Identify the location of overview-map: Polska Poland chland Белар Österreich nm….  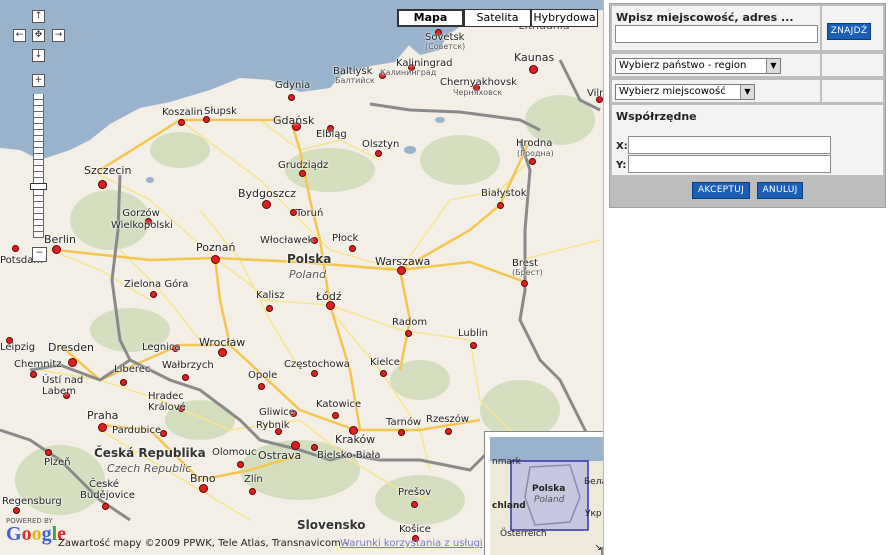
(543, 493).